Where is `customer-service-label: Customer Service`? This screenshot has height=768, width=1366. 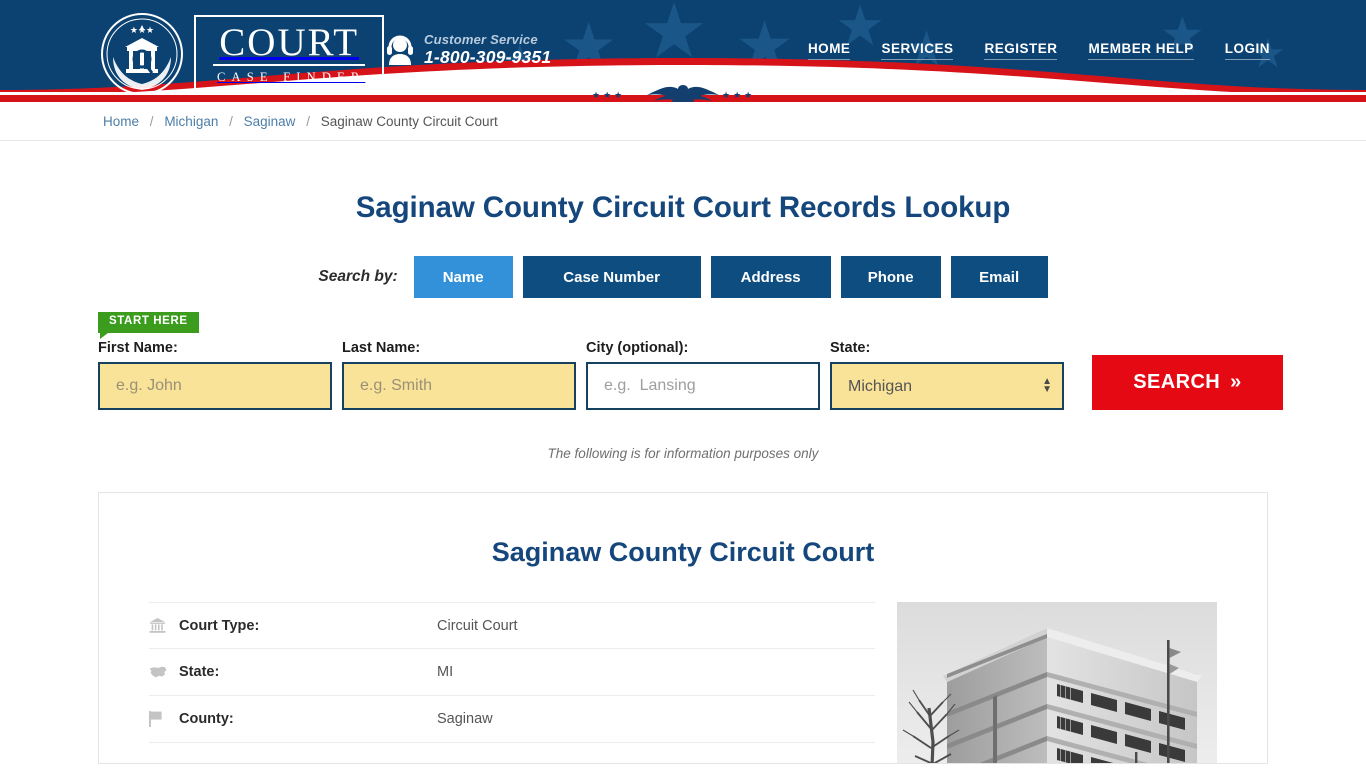 customer-service-label: Customer Service is located at coordinates (481, 39).